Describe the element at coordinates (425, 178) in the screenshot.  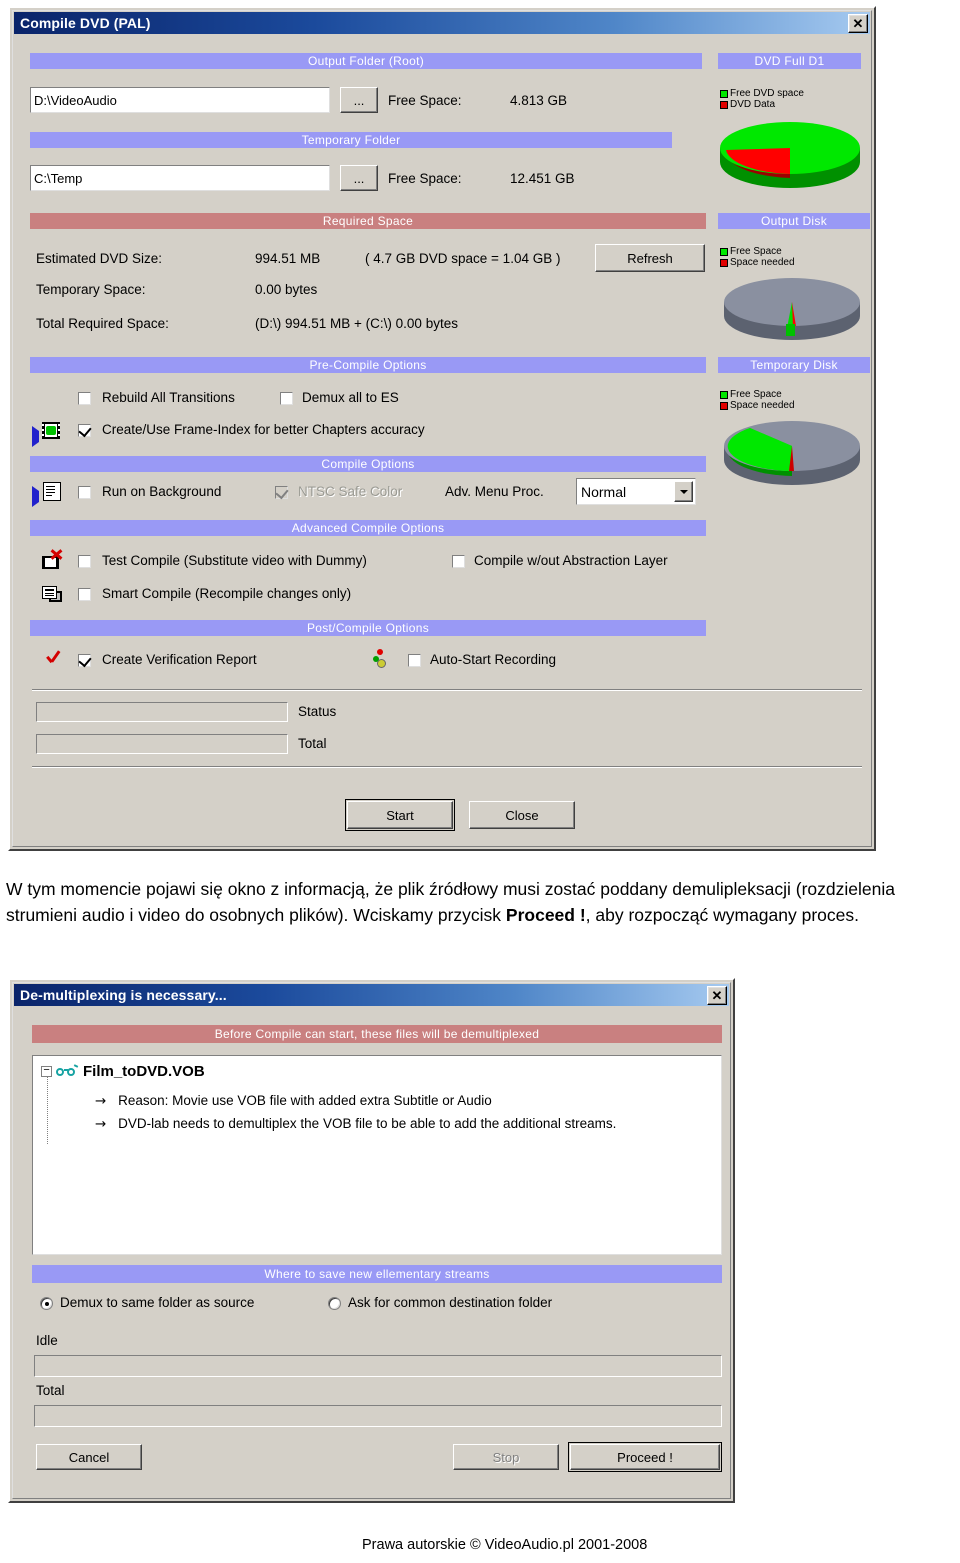
I see `temporary-free-space-label: Free Space:` at that location.